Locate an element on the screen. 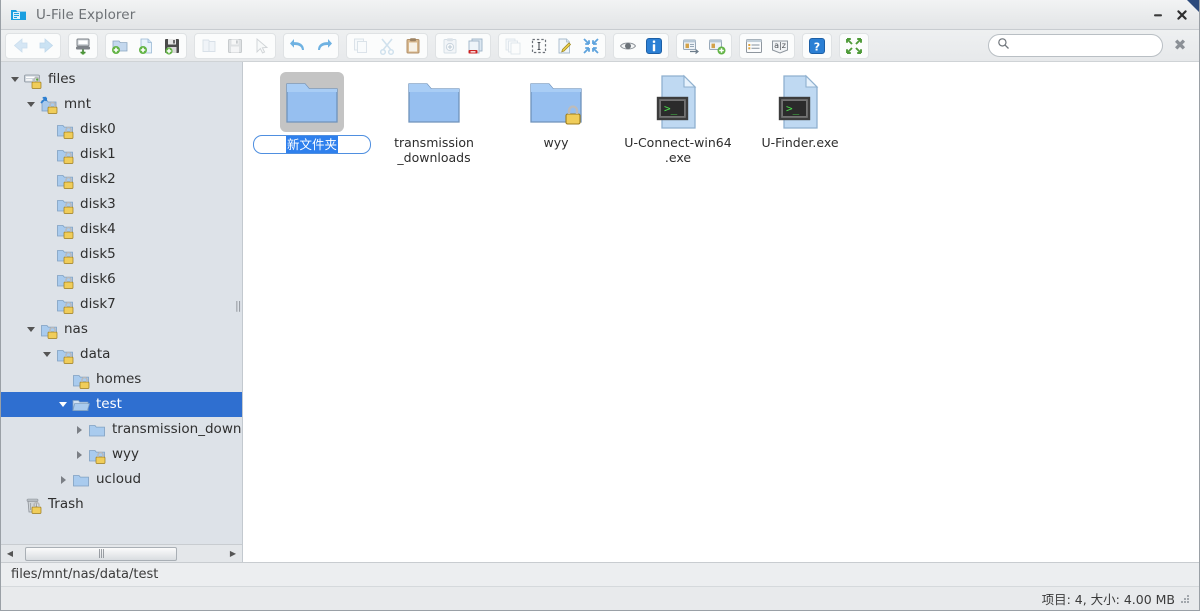  tree-item-disk4: disk4 is located at coordinates (121, 229).